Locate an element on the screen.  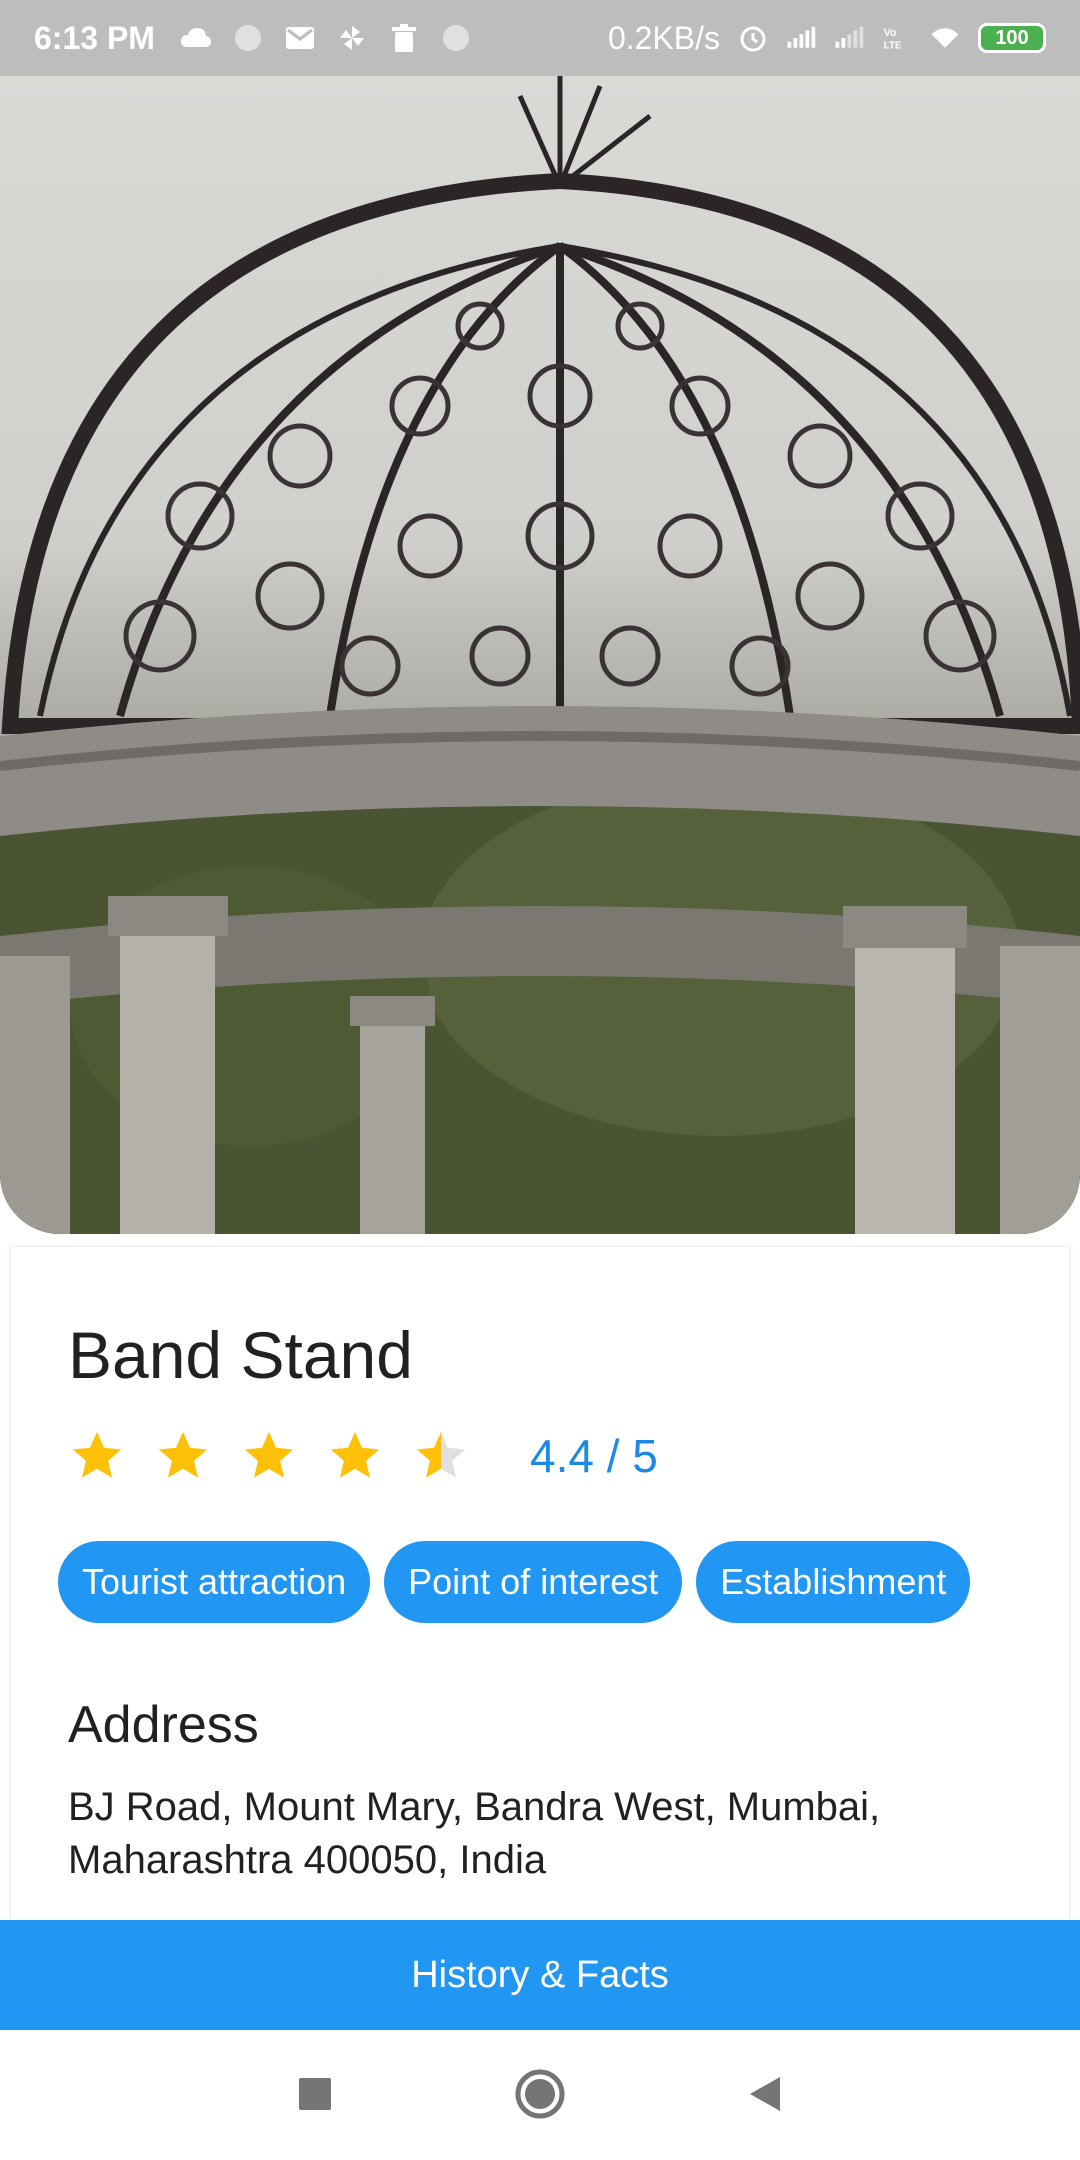
wifi-icon is located at coordinates (945, 38).